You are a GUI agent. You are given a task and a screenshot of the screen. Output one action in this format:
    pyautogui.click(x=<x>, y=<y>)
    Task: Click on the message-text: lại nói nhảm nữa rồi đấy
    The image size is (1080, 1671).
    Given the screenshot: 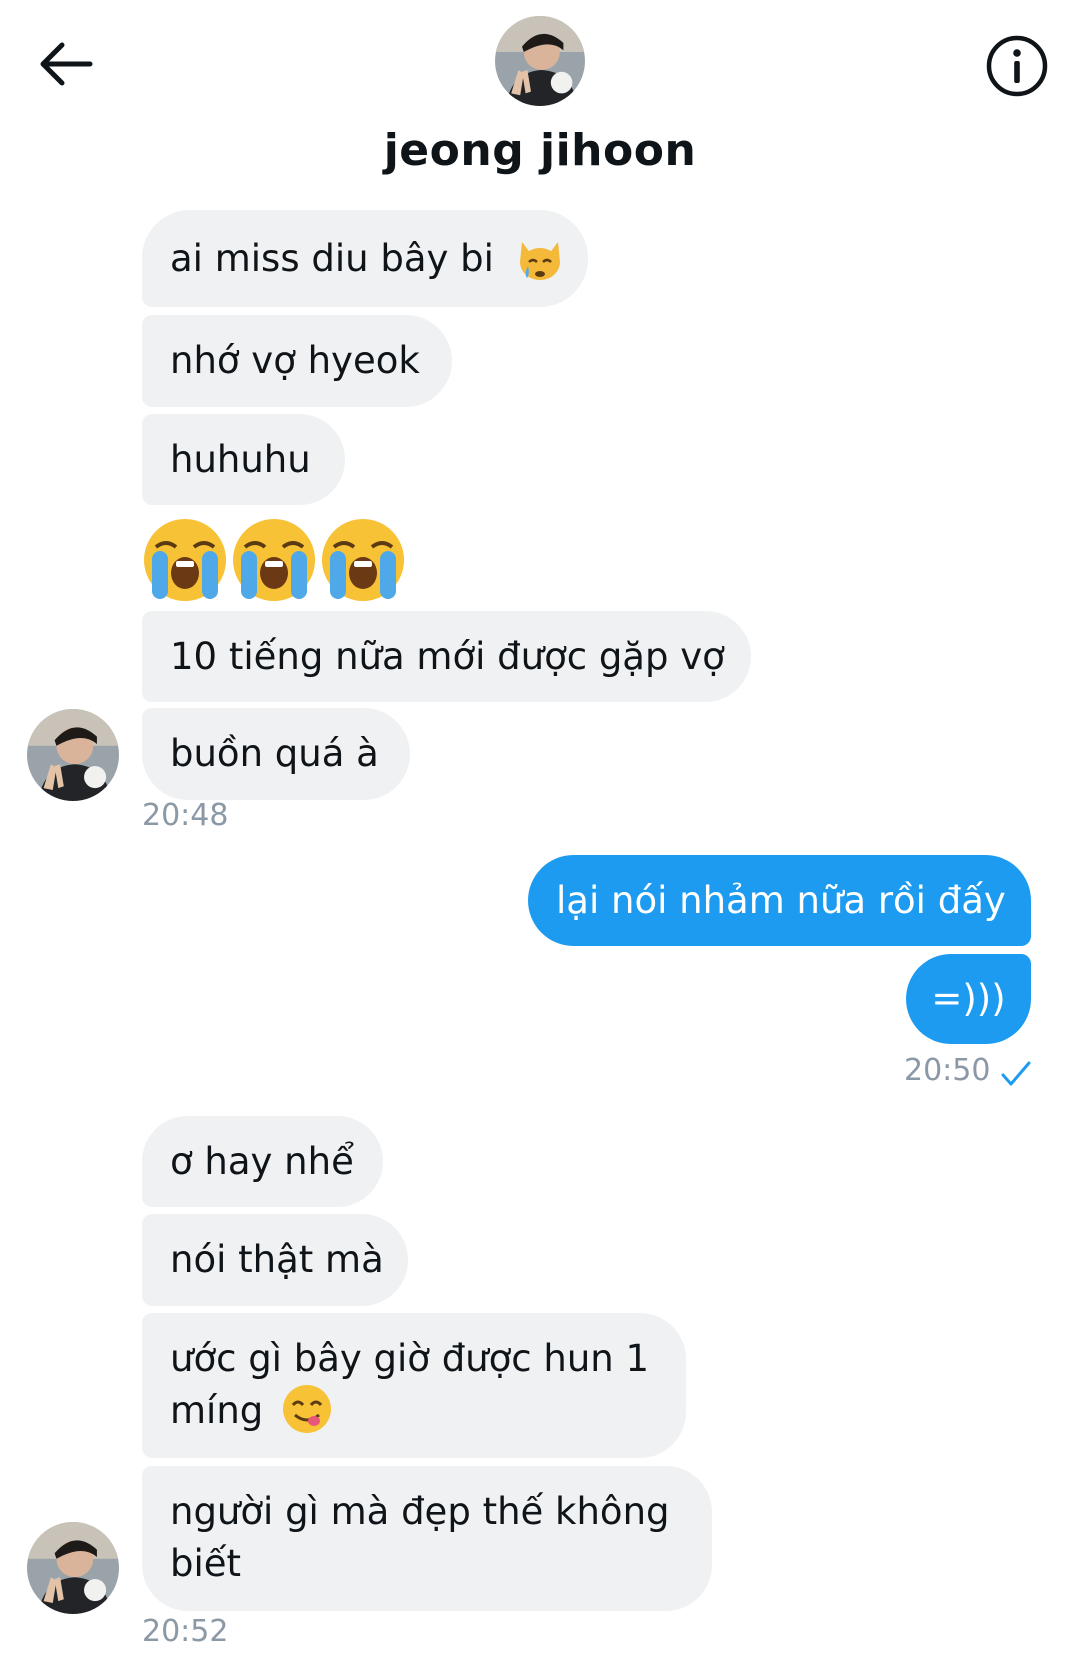 What is the action you would take?
    pyautogui.click(x=781, y=900)
    